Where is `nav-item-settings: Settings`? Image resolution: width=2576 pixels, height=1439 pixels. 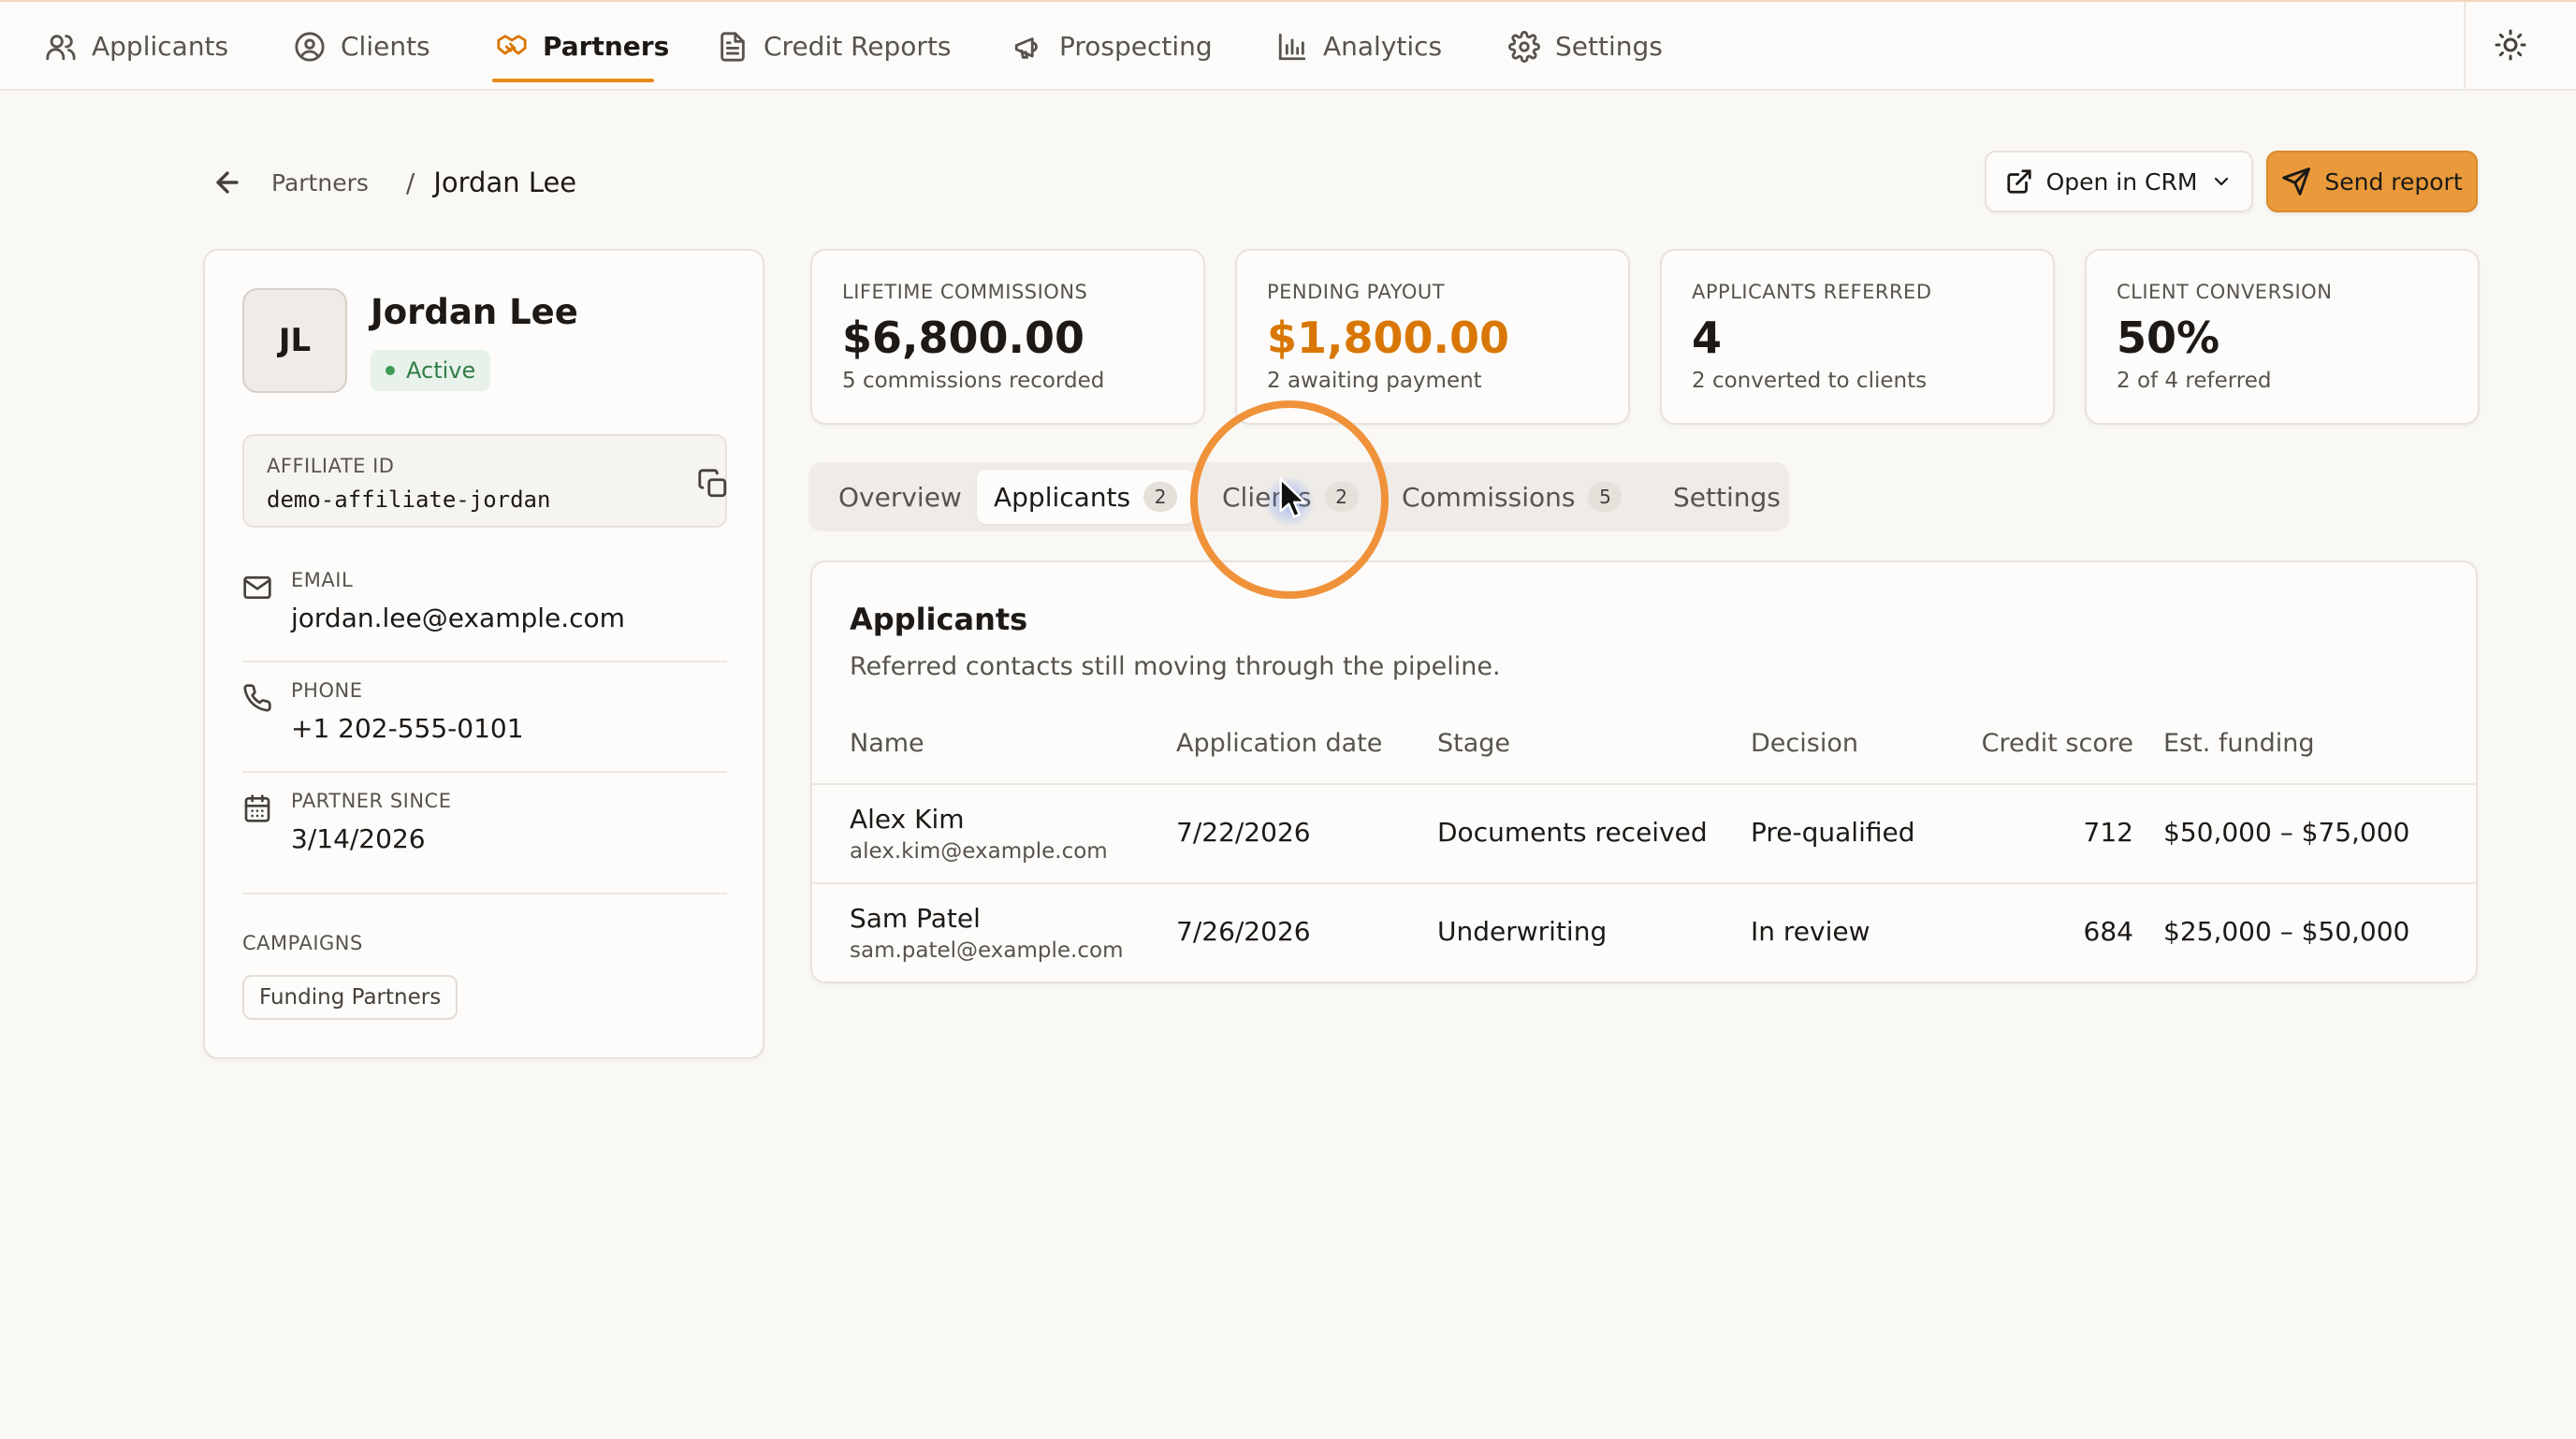 nav-item-settings: Settings is located at coordinates (1585, 46).